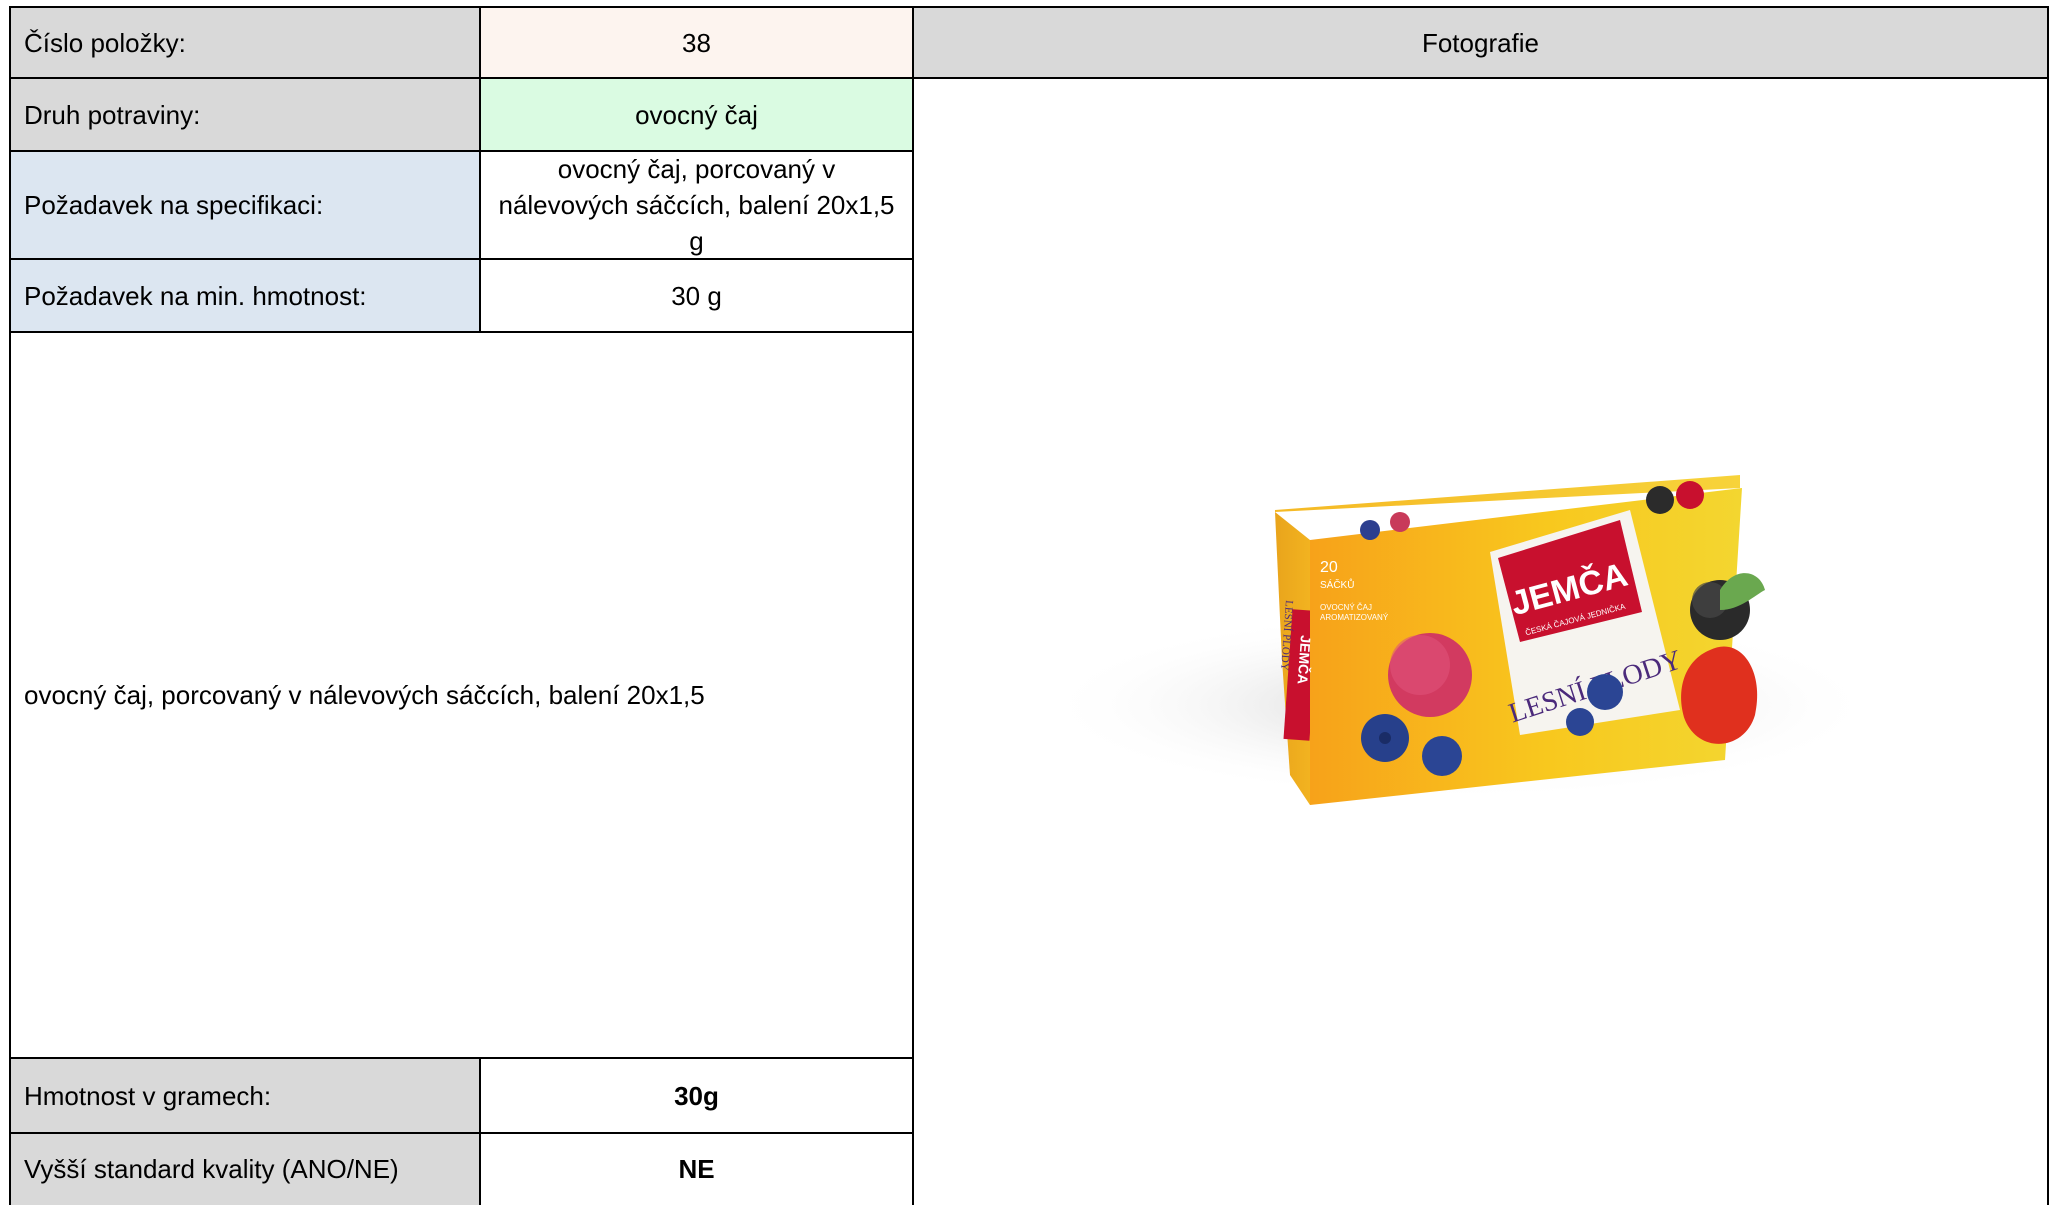  Describe the element at coordinates (1354, 617) in the screenshot. I see `subtitle-line2: AROMATIZOVANÝ` at that location.